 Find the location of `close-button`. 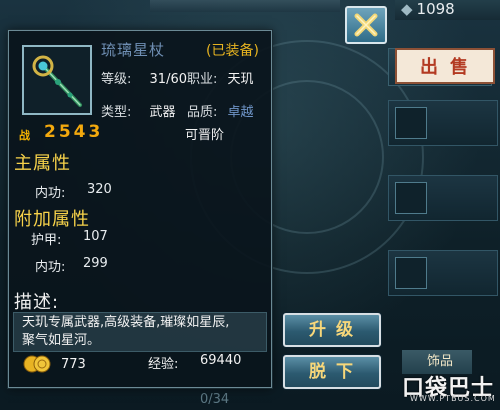

close-button is located at coordinates (366, 25).